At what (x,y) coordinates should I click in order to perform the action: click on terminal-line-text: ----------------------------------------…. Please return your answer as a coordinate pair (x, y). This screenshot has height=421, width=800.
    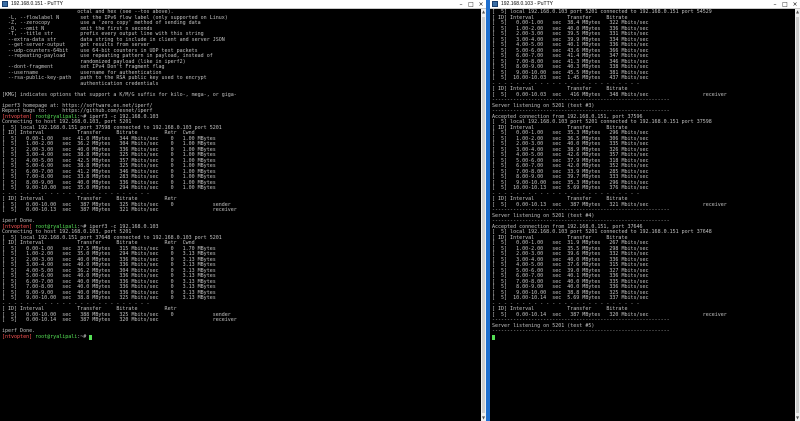
    Looking at the image, I should click on (581, 331).